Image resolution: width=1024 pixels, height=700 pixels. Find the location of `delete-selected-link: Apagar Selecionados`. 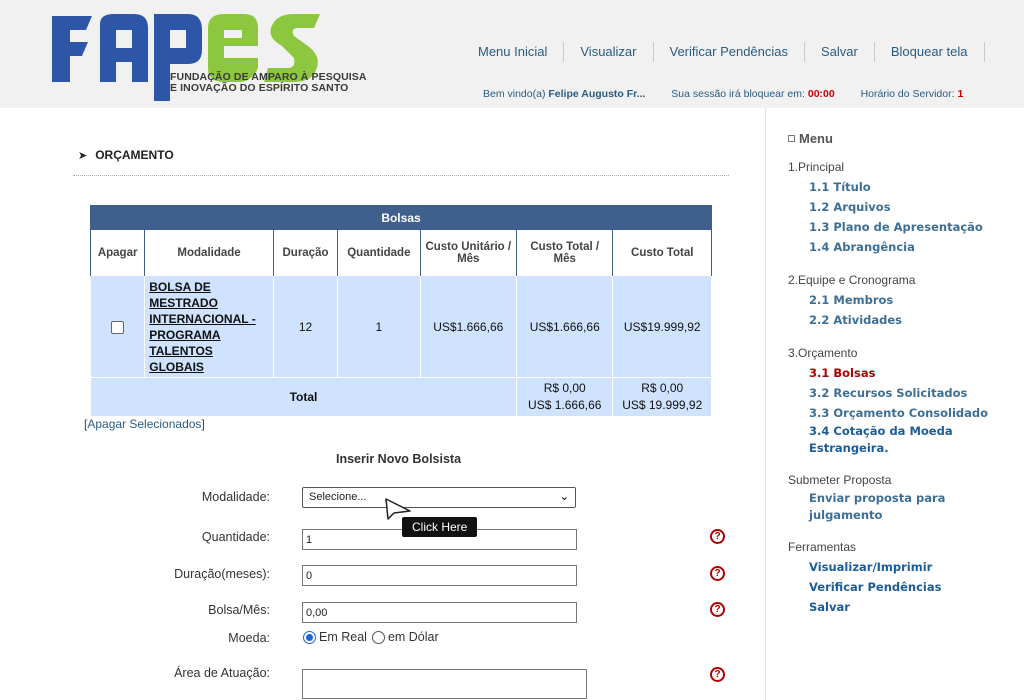

delete-selected-link: Apagar Selecionados is located at coordinates (144, 424).